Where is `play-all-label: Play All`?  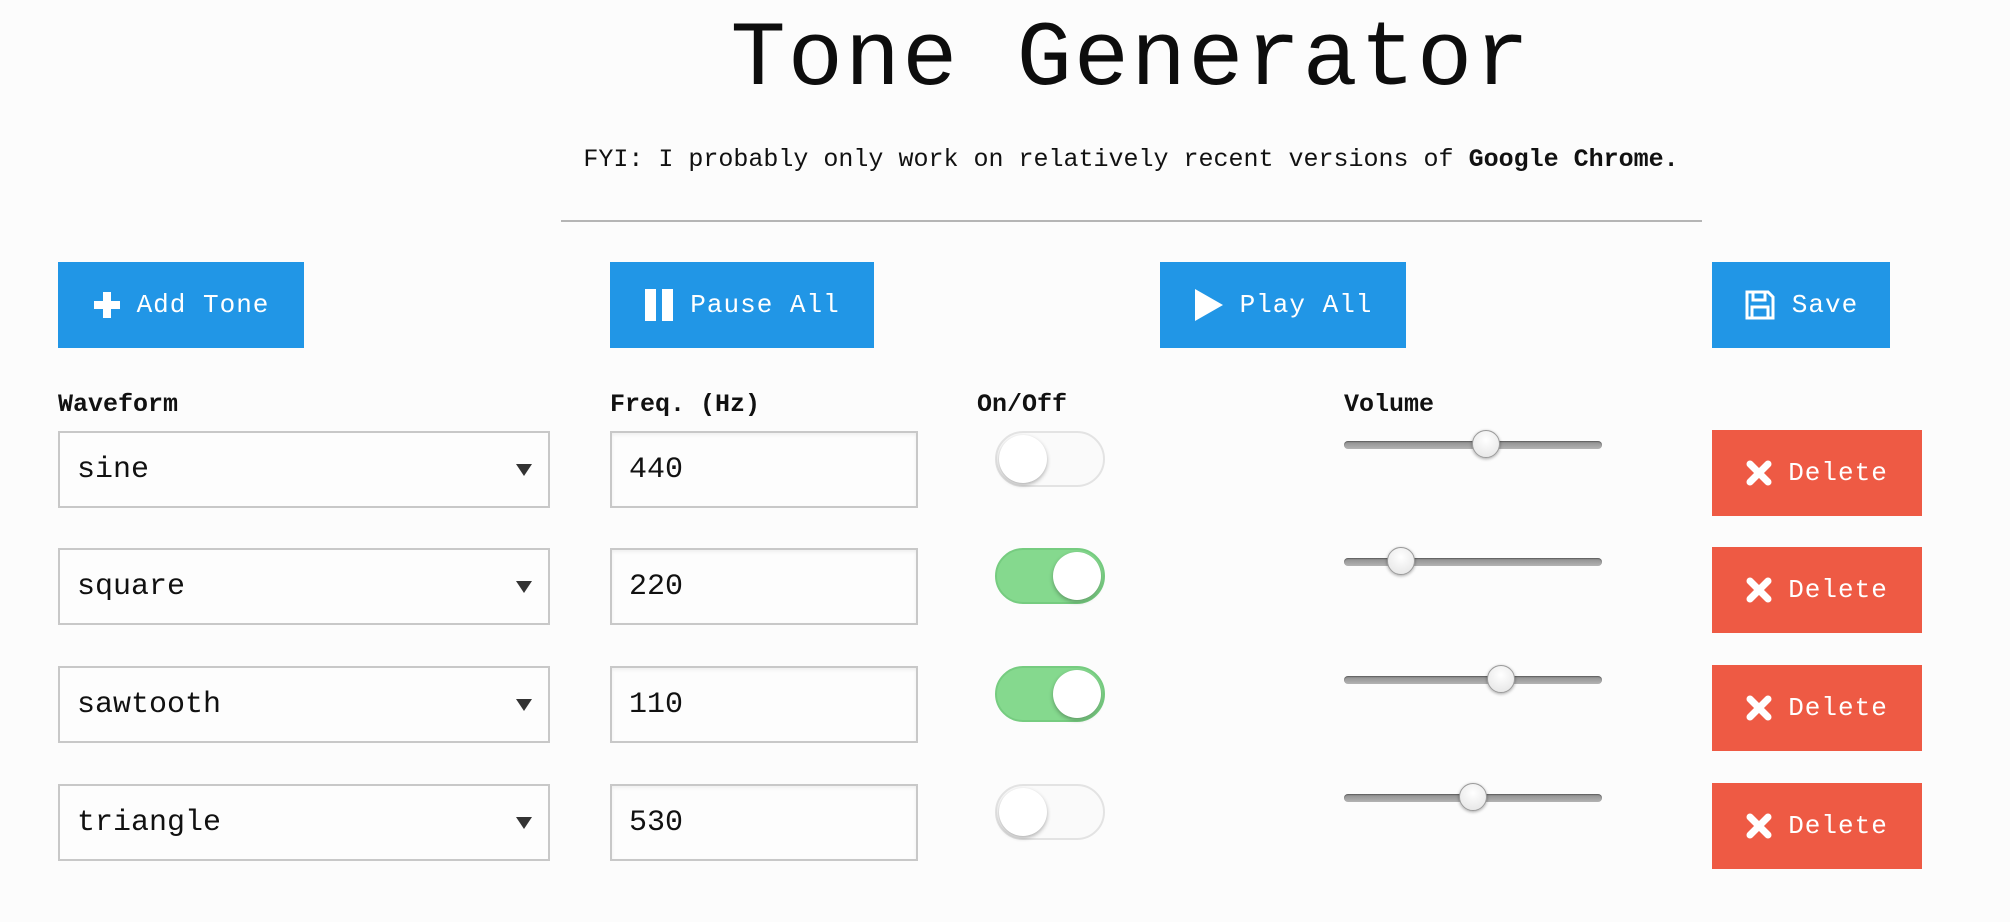 play-all-label: Play All is located at coordinates (1306, 305).